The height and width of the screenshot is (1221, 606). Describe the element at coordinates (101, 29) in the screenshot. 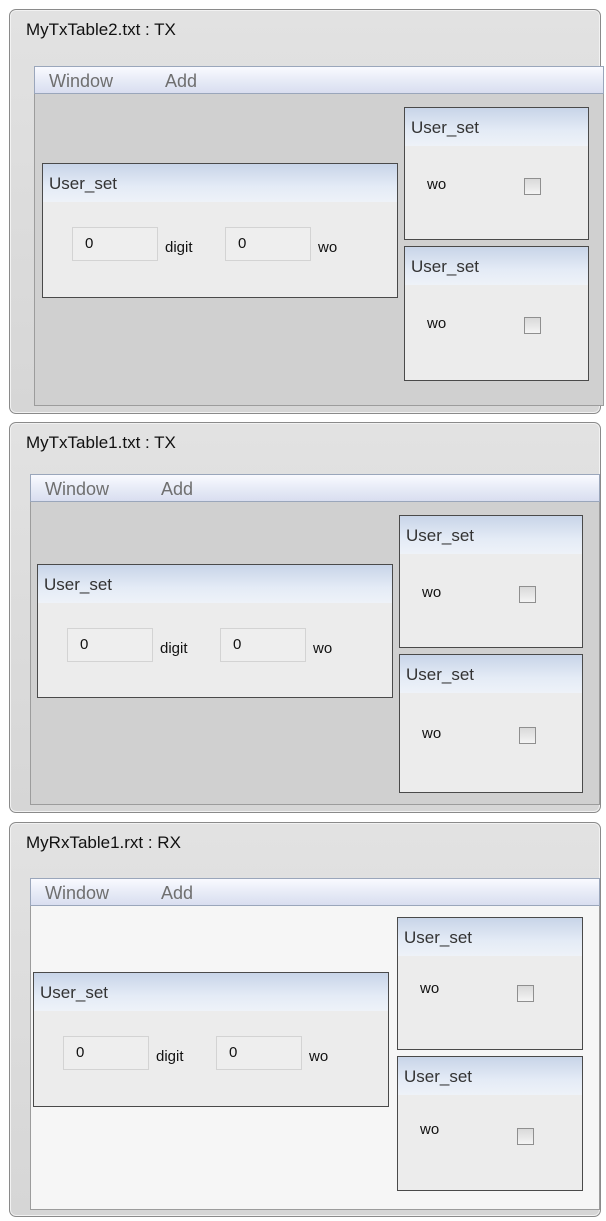

I see `window-title: MyTxTable2.txt : TX` at that location.